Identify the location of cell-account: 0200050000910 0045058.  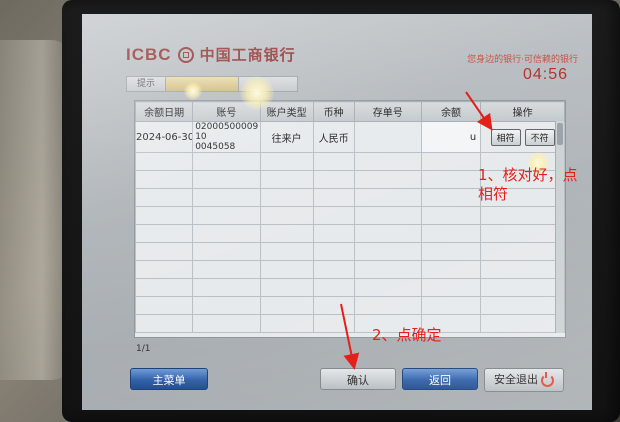
(226, 137).